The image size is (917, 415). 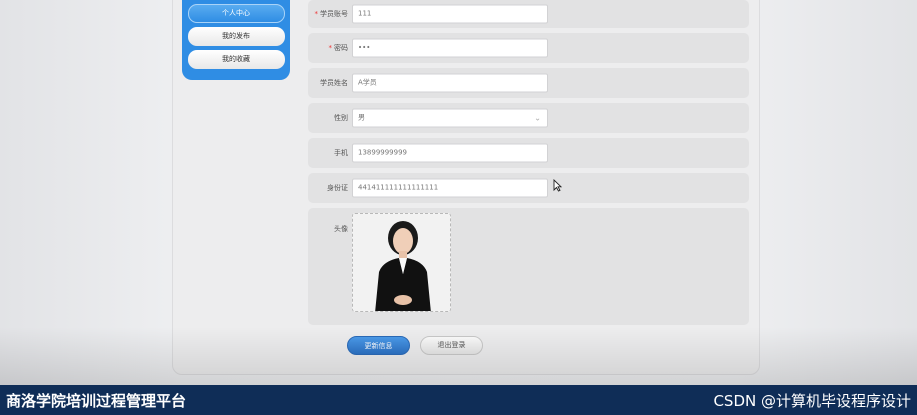 What do you see at coordinates (451, 345) in the screenshot?
I see `logout-button: 退出登录` at bounding box center [451, 345].